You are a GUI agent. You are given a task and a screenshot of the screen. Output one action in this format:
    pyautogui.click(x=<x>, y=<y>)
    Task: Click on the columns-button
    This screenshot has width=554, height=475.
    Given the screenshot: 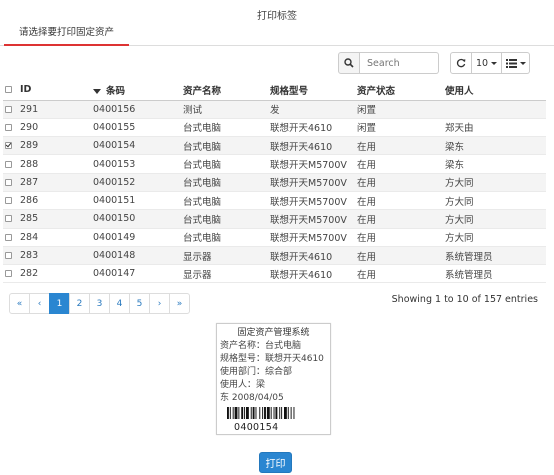 What is the action you would take?
    pyautogui.click(x=516, y=63)
    